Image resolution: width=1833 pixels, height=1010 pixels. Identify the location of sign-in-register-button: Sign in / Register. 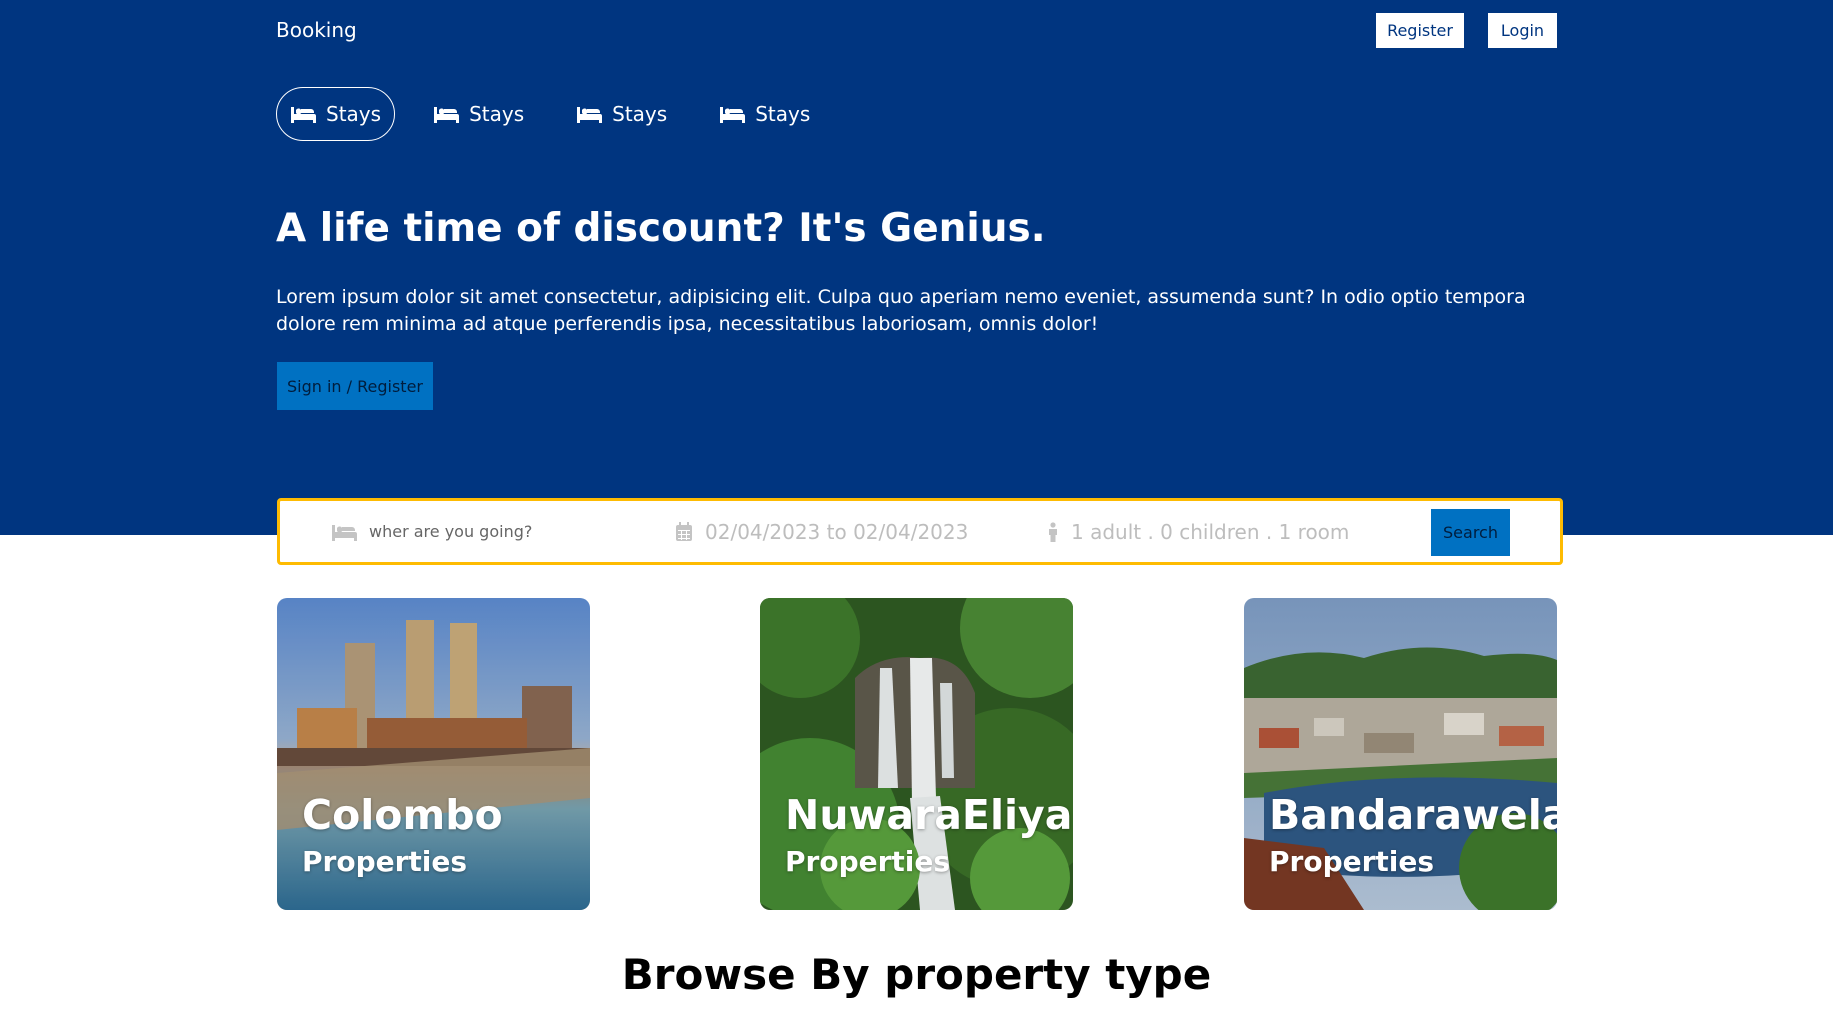
(355, 386).